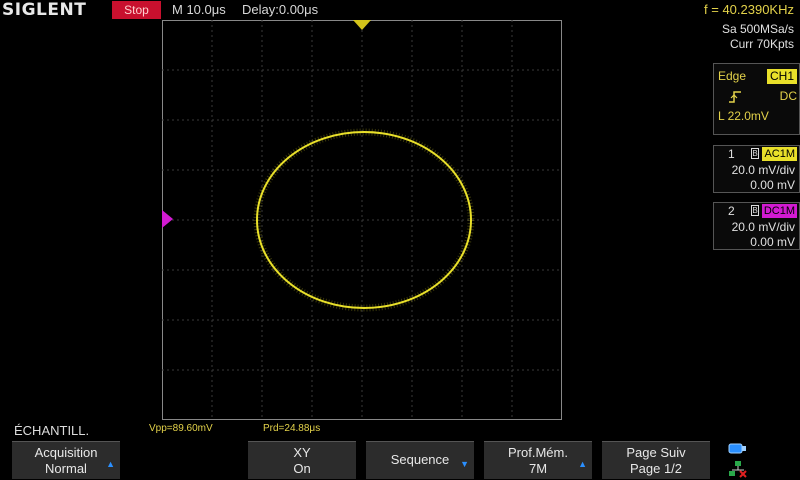  What do you see at coordinates (756, 99) in the screenshot?
I see `trigger-panel: Edge CH1 DC L 22.0mV` at bounding box center [756, 99].